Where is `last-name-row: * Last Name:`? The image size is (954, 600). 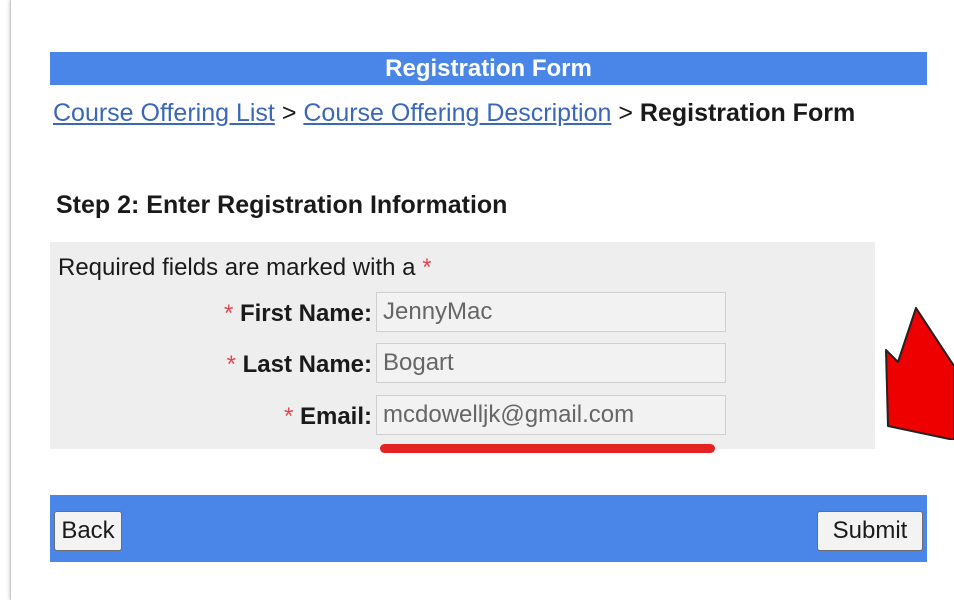 last-name-row: * Last Name: is located at coordinates (462, 365).